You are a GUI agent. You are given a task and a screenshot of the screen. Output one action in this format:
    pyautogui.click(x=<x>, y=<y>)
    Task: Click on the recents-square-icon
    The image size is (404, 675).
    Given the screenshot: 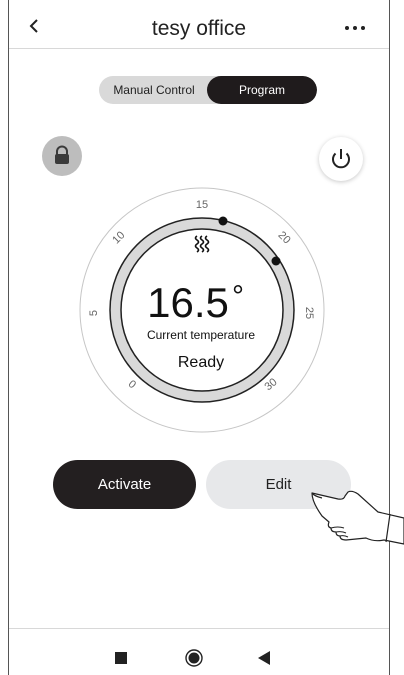 What is the action you would take?
    pyautogui.click(x=121, y=658)
    